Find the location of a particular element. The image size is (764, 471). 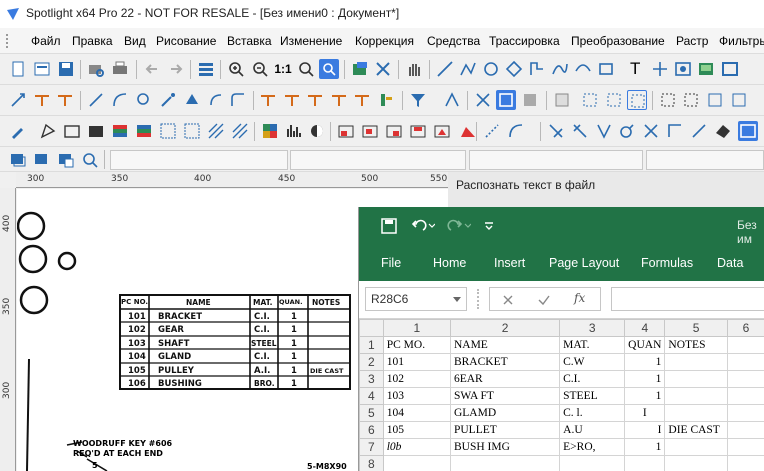

menu-view: Вид is located at coordinates (135, 41).